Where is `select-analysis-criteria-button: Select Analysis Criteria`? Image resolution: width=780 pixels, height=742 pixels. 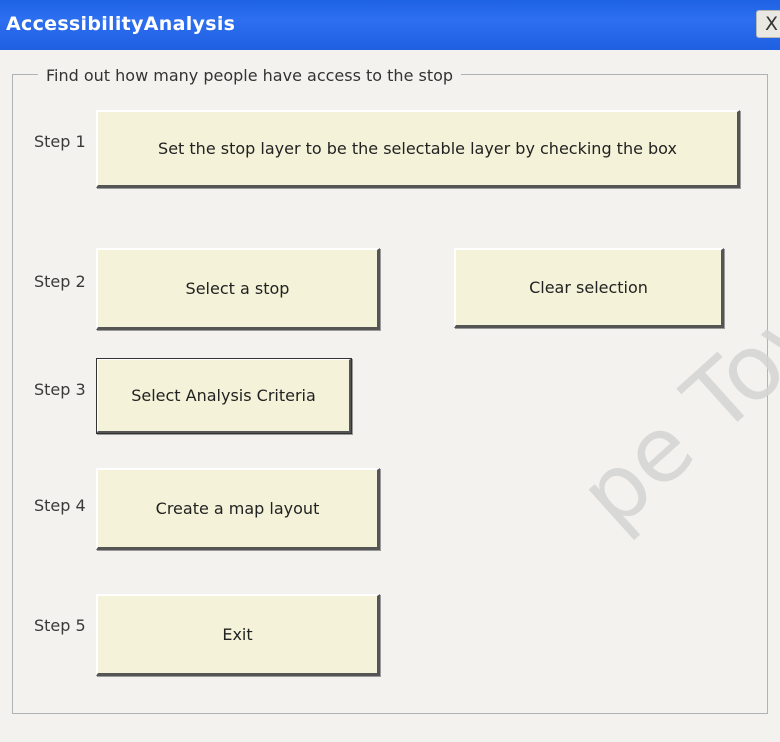 select-analysis-criteria-button: Select Analysis Criteria is located at coordinates (224, 396).